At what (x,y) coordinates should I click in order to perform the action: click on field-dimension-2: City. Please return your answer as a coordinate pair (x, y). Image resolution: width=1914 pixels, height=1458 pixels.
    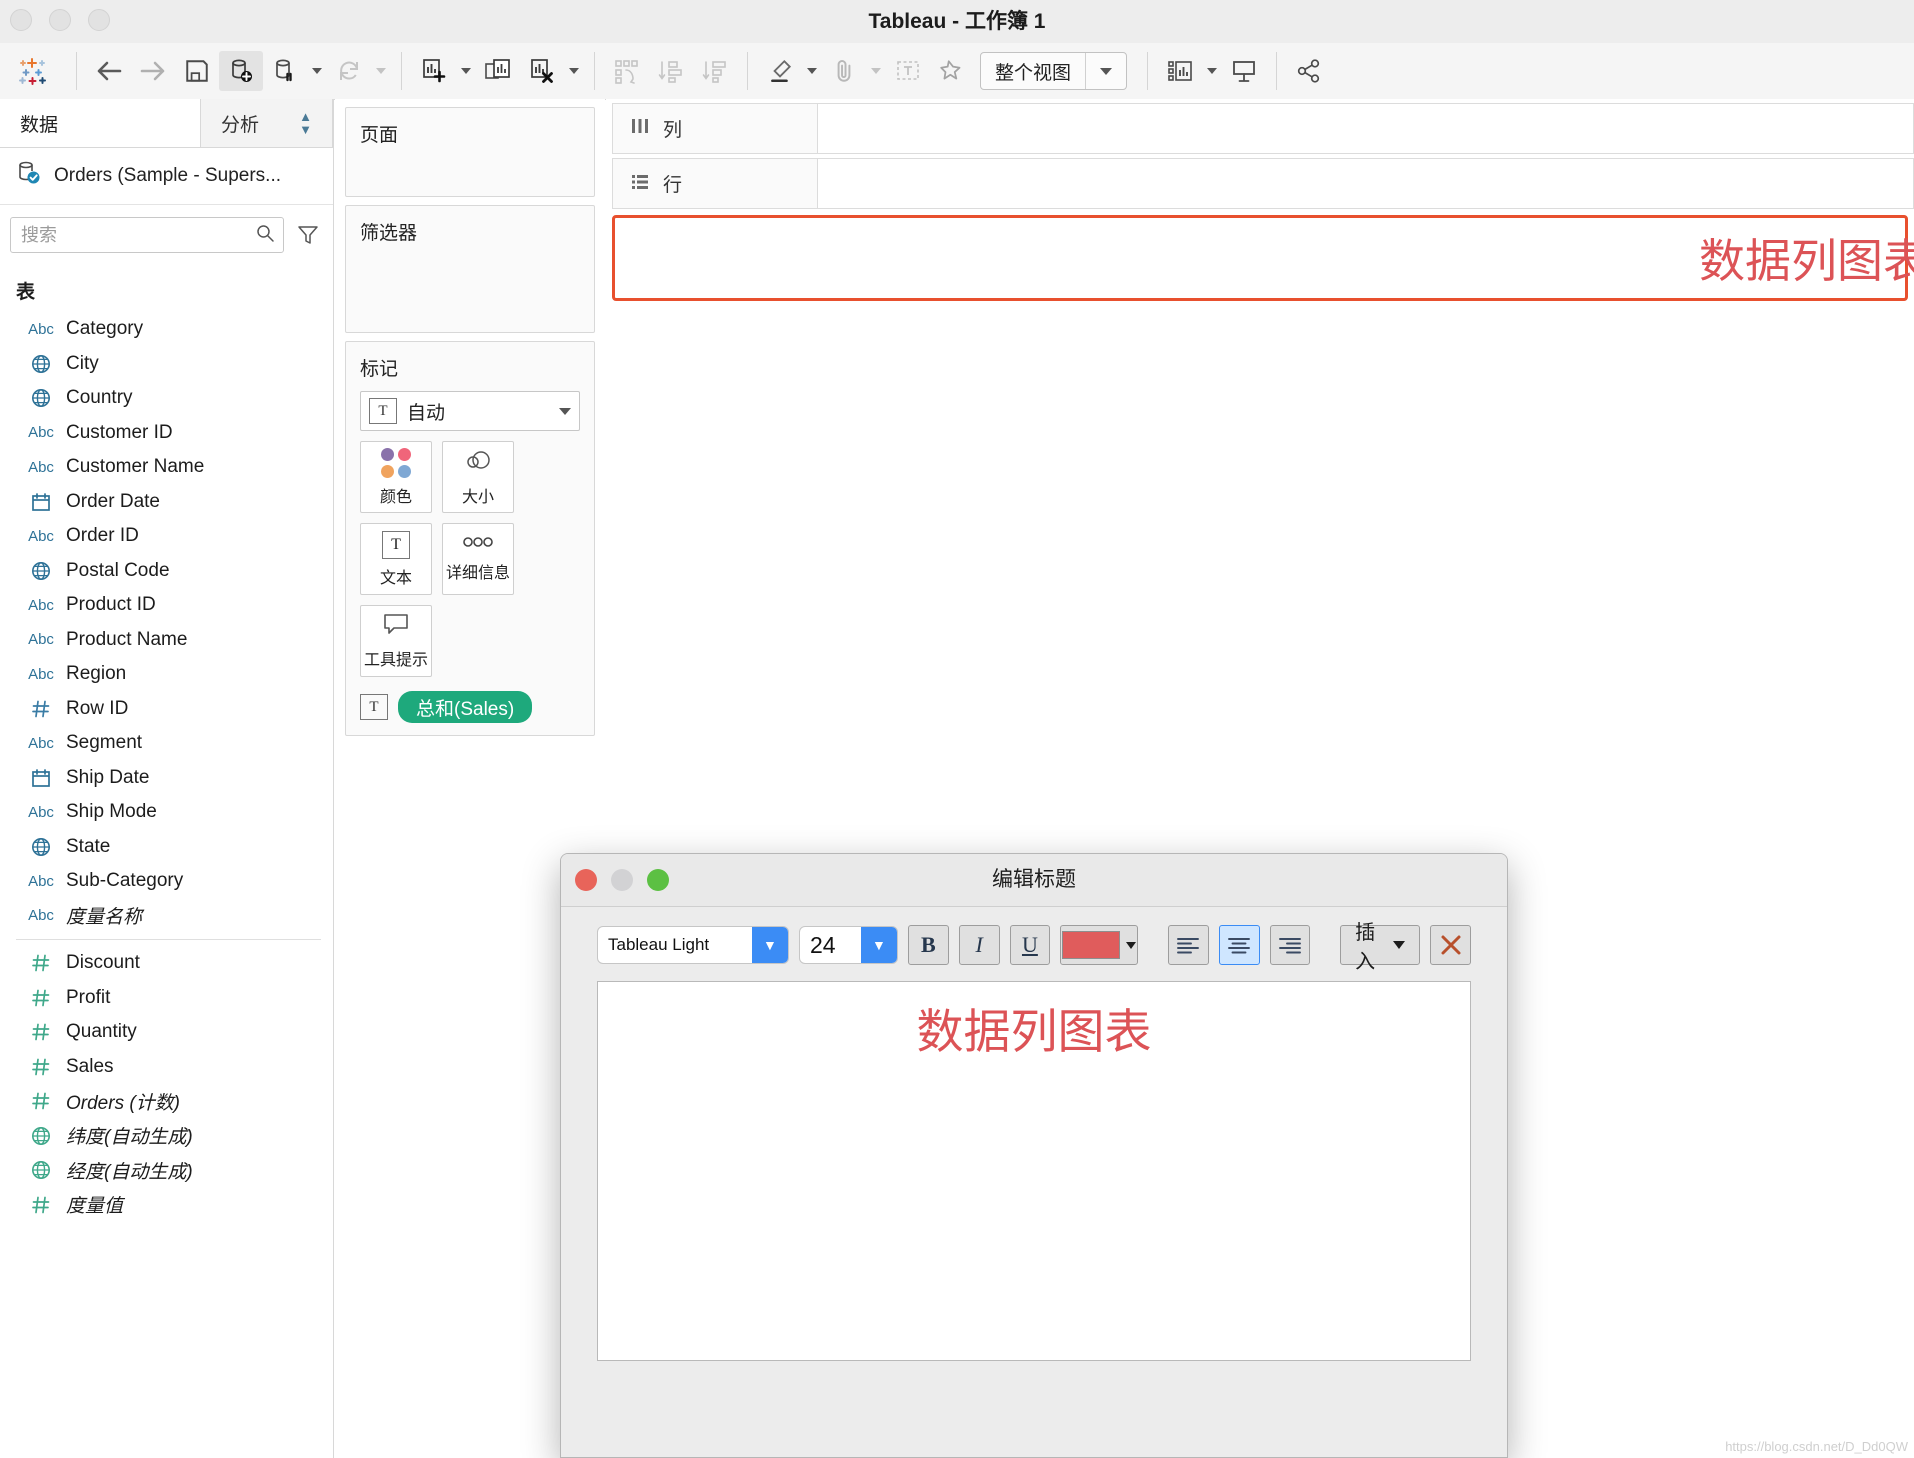
    Looking at the image, I should click on (166, 364).